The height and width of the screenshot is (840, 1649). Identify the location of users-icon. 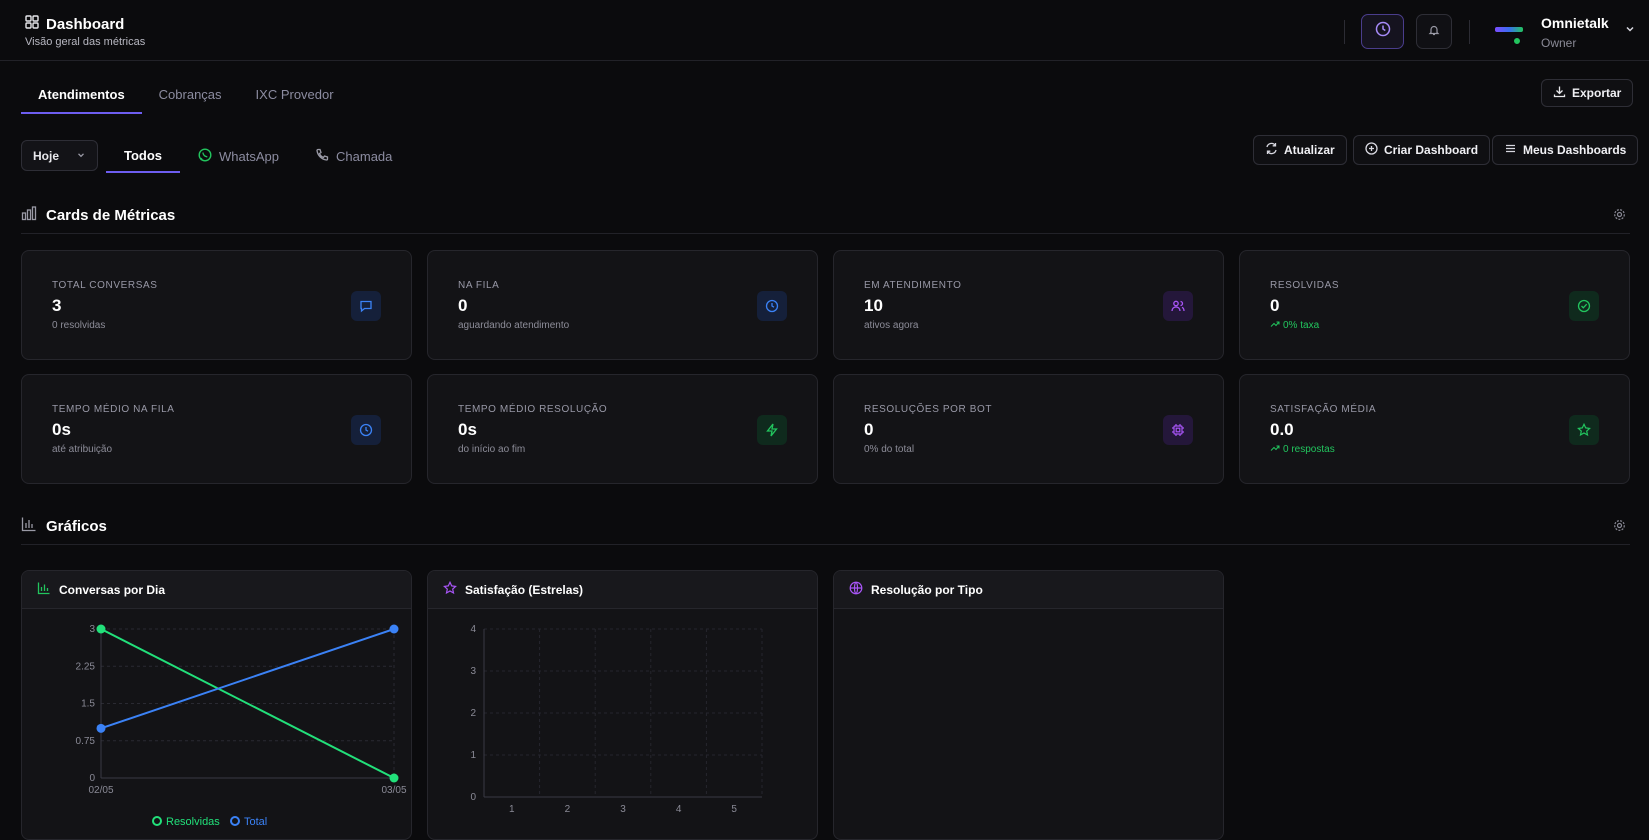
(1178, 306).